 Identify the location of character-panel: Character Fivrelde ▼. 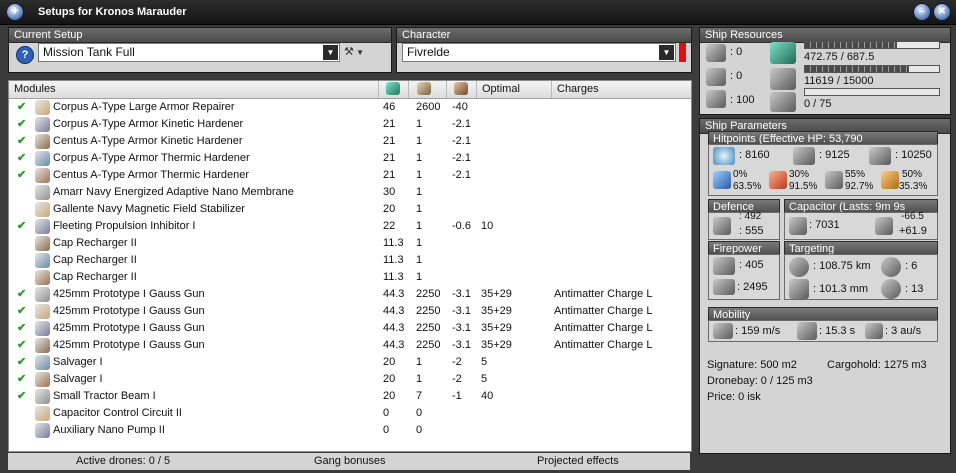
(544, 50).